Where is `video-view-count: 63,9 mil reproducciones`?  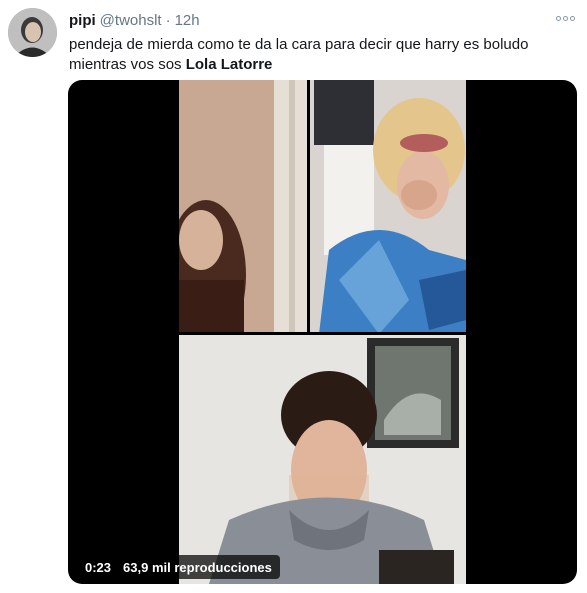 video-view-count: 63,9 mil reproducciones is located at coordinates (197, 567).